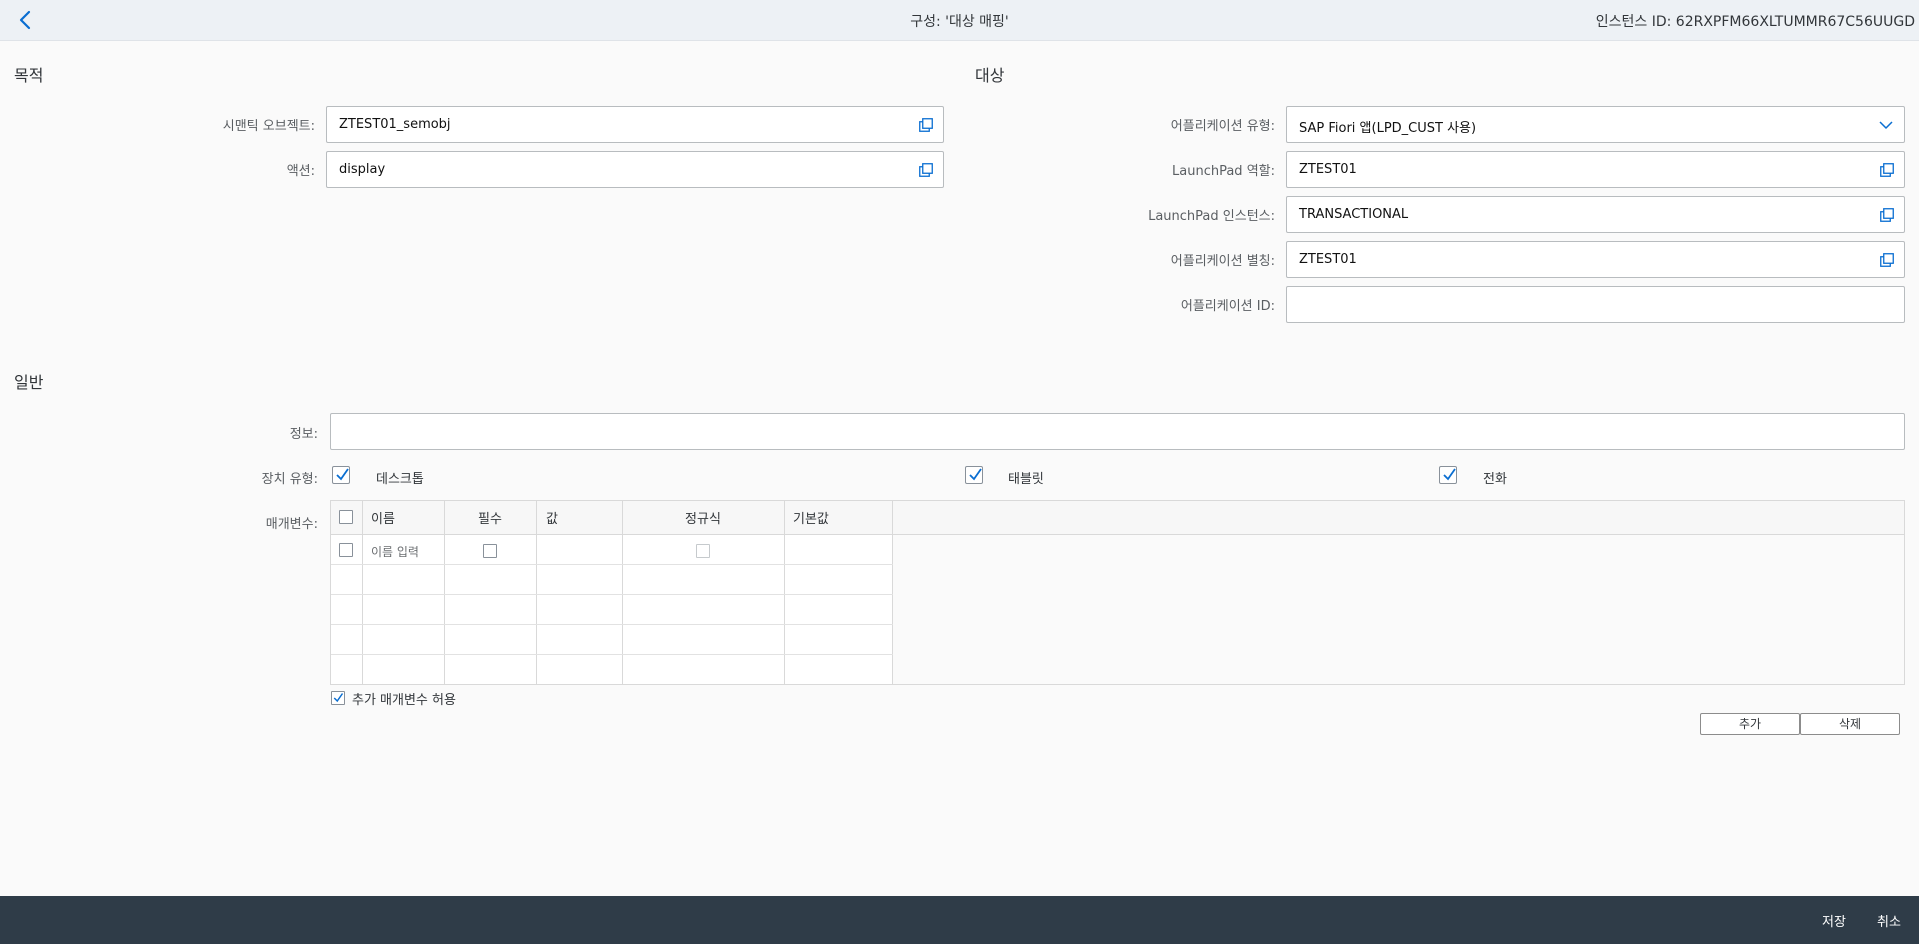  Describe the element at coordinates (403, 518) in the screenshot. I see `column-header-name: 이름` at that location.